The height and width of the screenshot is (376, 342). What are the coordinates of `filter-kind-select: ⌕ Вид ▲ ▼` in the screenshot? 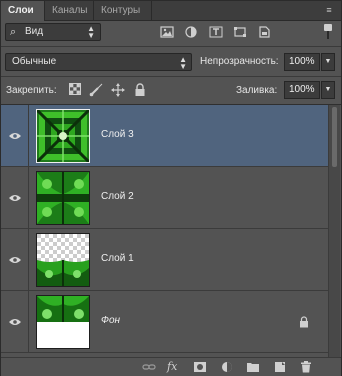 It's located at (53, 32).